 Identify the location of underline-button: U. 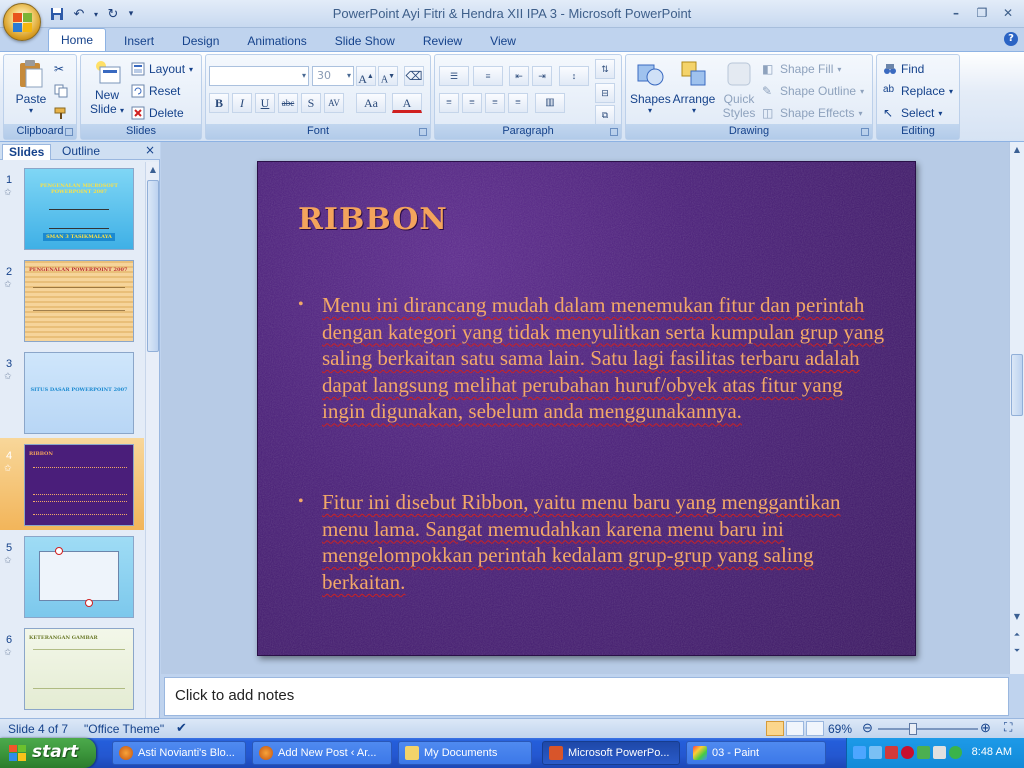
(265, 103).